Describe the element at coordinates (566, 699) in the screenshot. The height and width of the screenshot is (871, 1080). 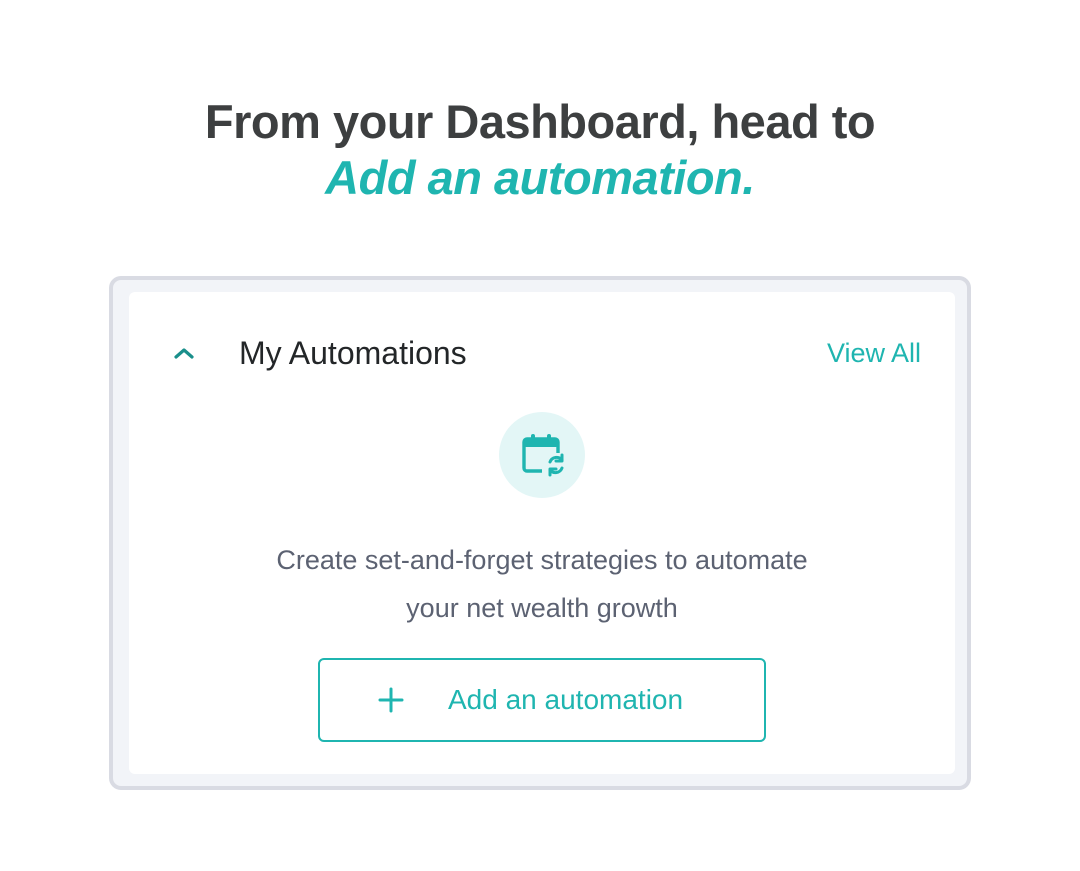
I see `add-automation-button-label: Add an automation` at that location.